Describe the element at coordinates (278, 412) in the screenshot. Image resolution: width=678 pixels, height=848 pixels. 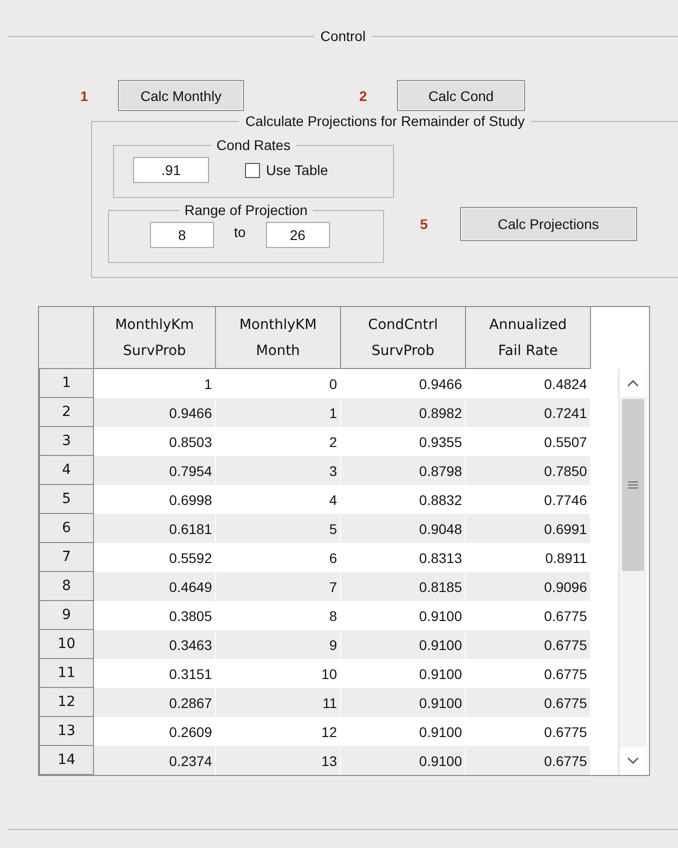
I see `table-cell: 1` at that location.